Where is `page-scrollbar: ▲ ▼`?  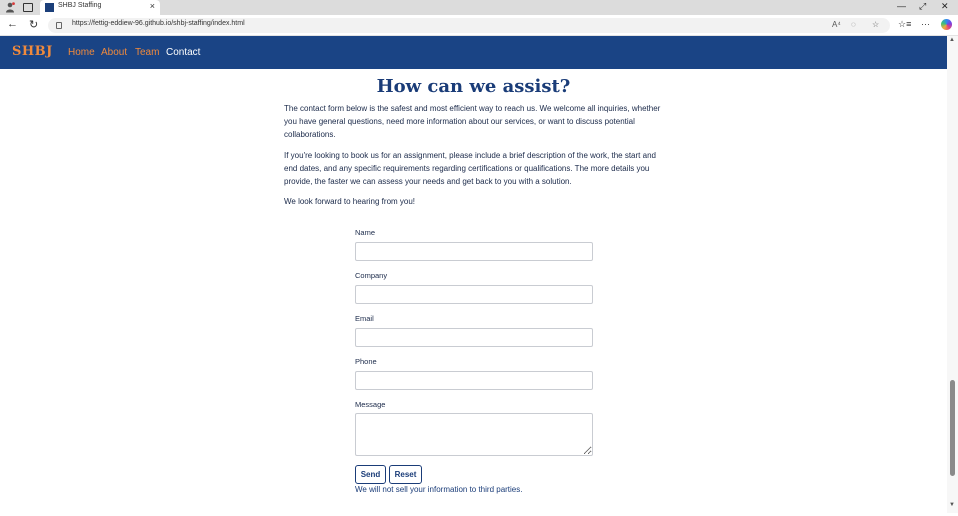
page-scrollbar: ▲ ▼ is located at coordinates (952, 274).